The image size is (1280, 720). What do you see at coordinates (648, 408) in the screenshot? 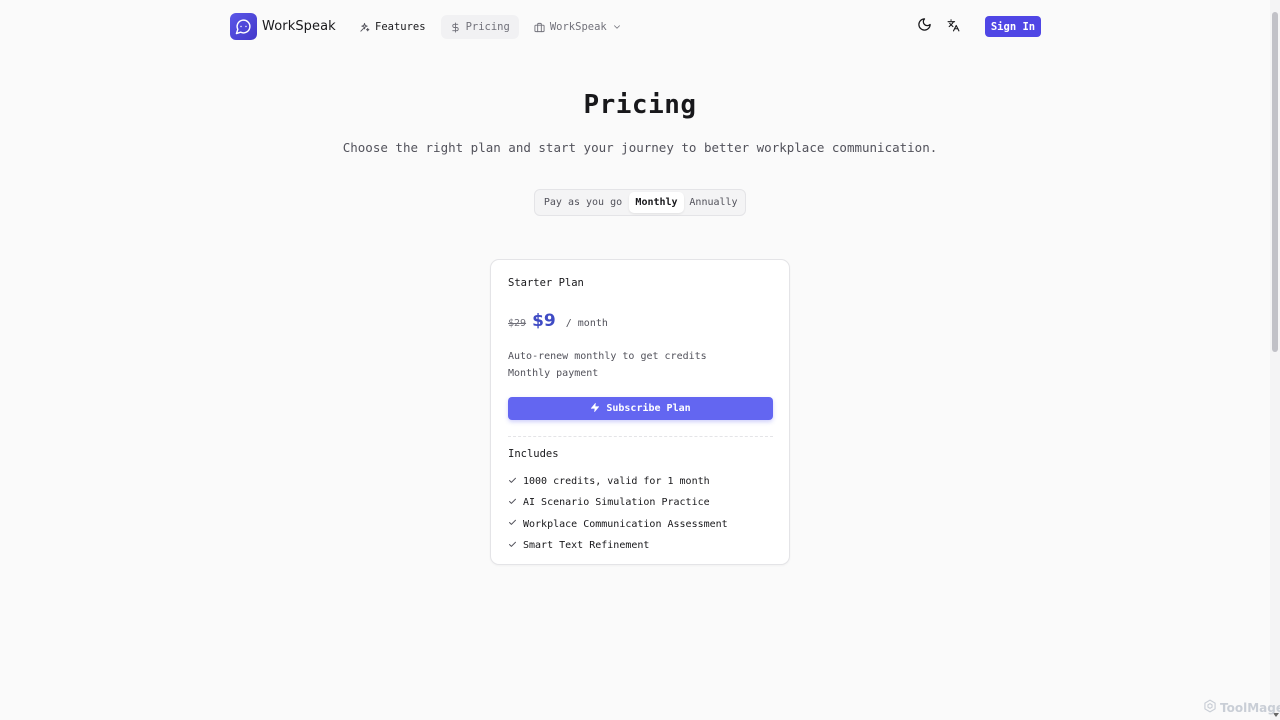
I see `subscribe-label: Subscribe Plan` at bounding box center [648, 408].